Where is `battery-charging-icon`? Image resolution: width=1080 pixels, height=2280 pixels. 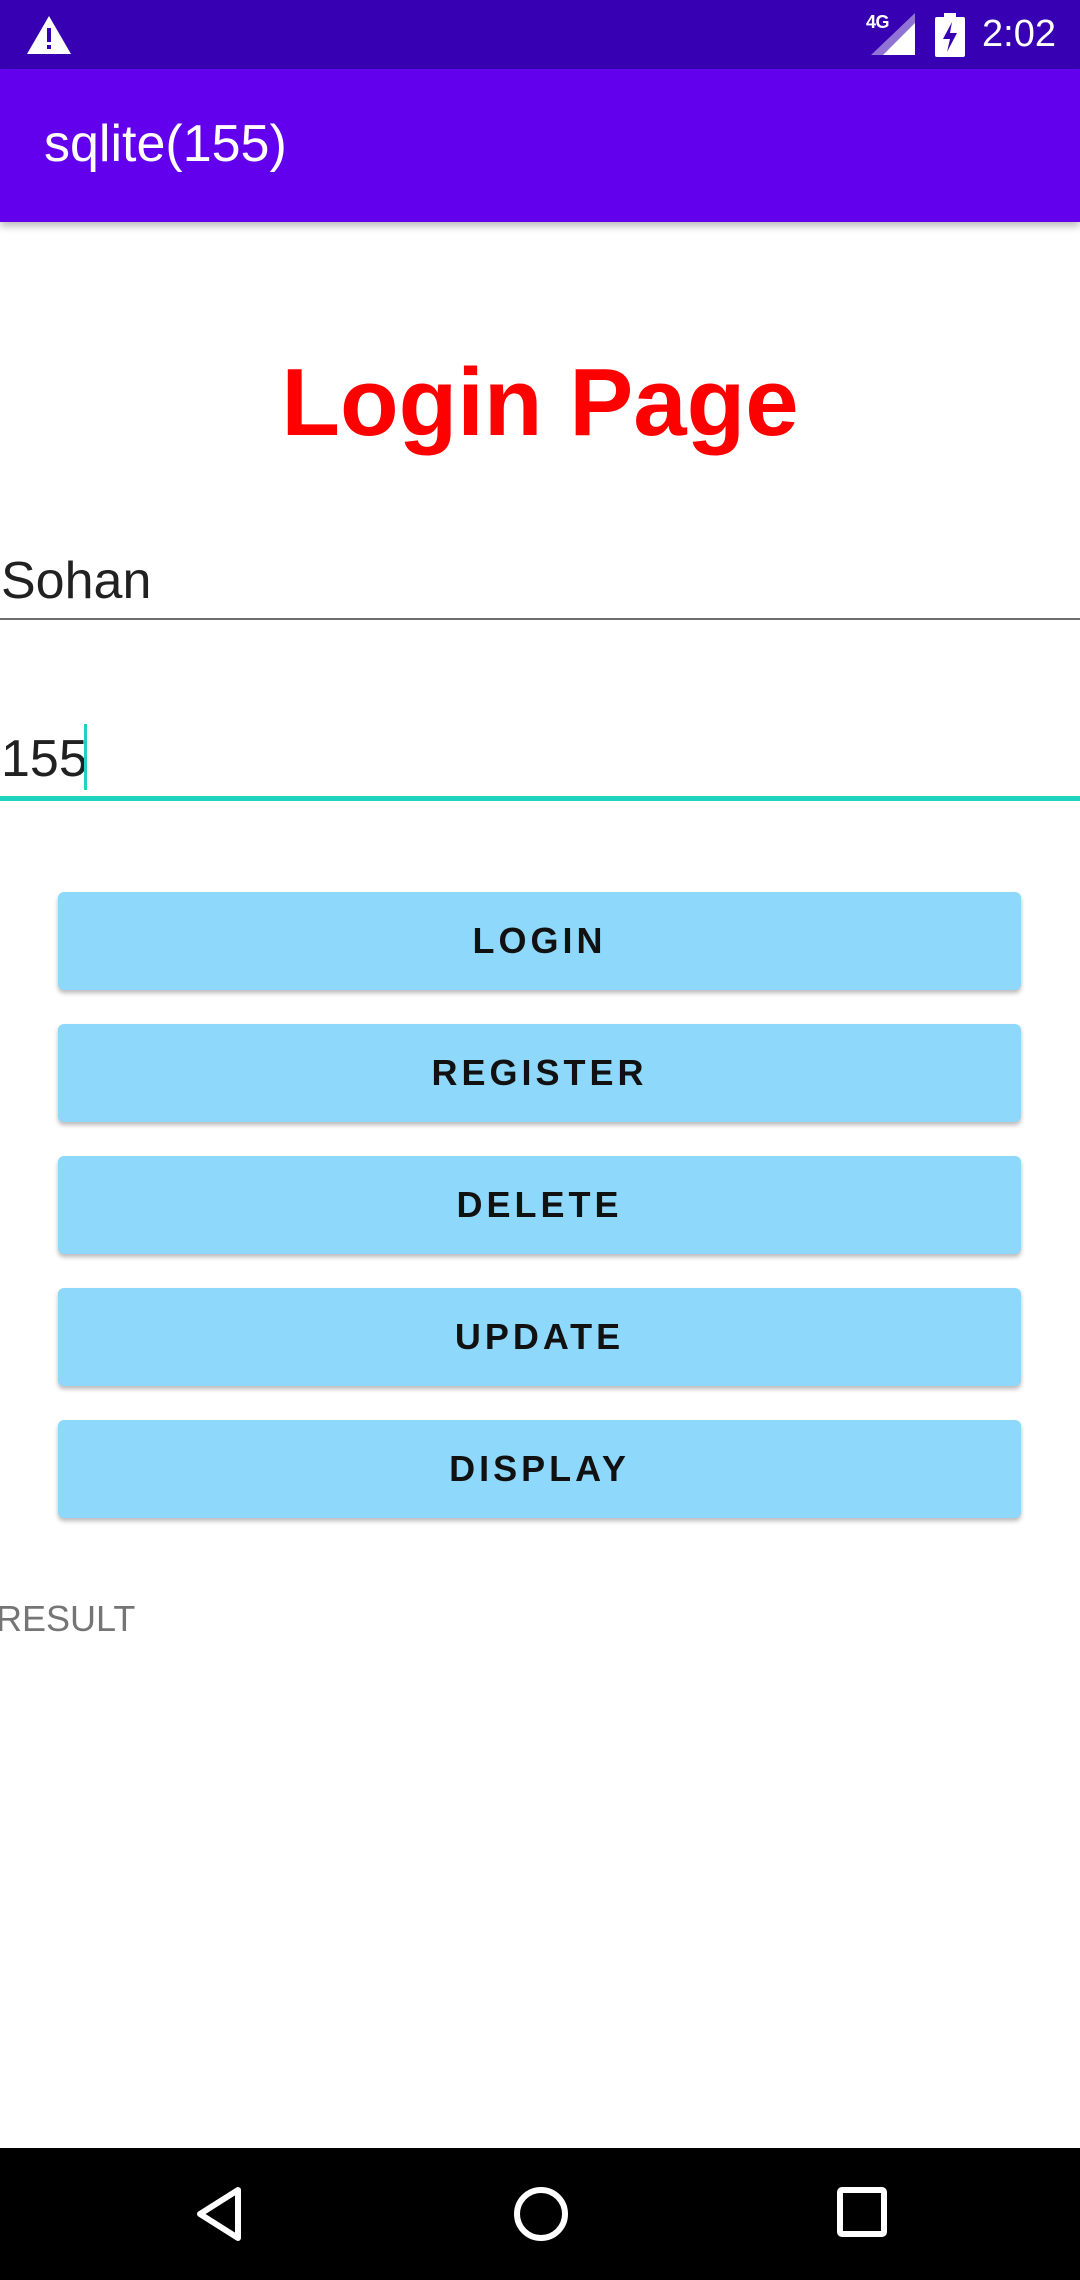
battery-charging-icon is located at coordinates (950, 35).